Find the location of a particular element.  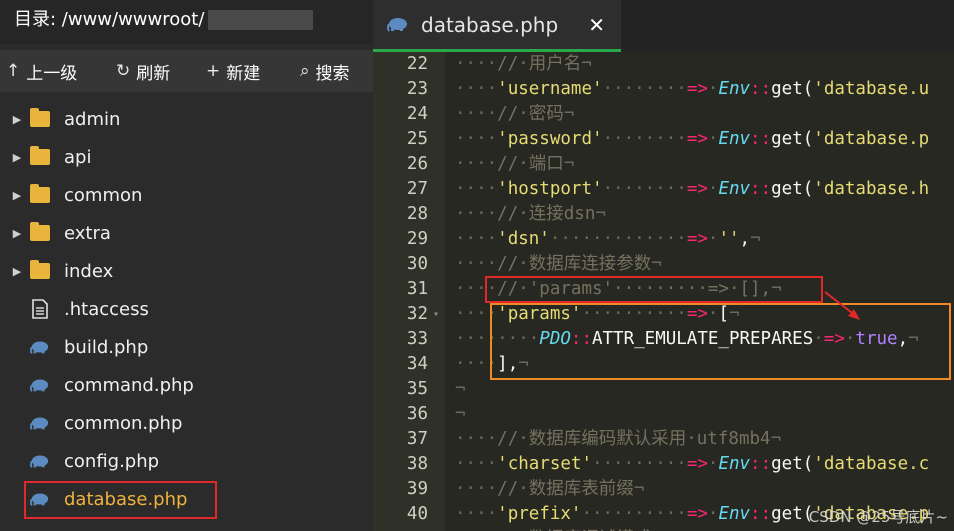

line-number: 39 is located at coordinates (417, 489).